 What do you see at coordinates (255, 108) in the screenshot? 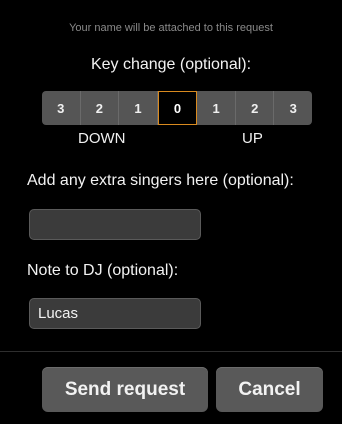
I see `key-option-up-2: 2` at bounding box center [255, 108].